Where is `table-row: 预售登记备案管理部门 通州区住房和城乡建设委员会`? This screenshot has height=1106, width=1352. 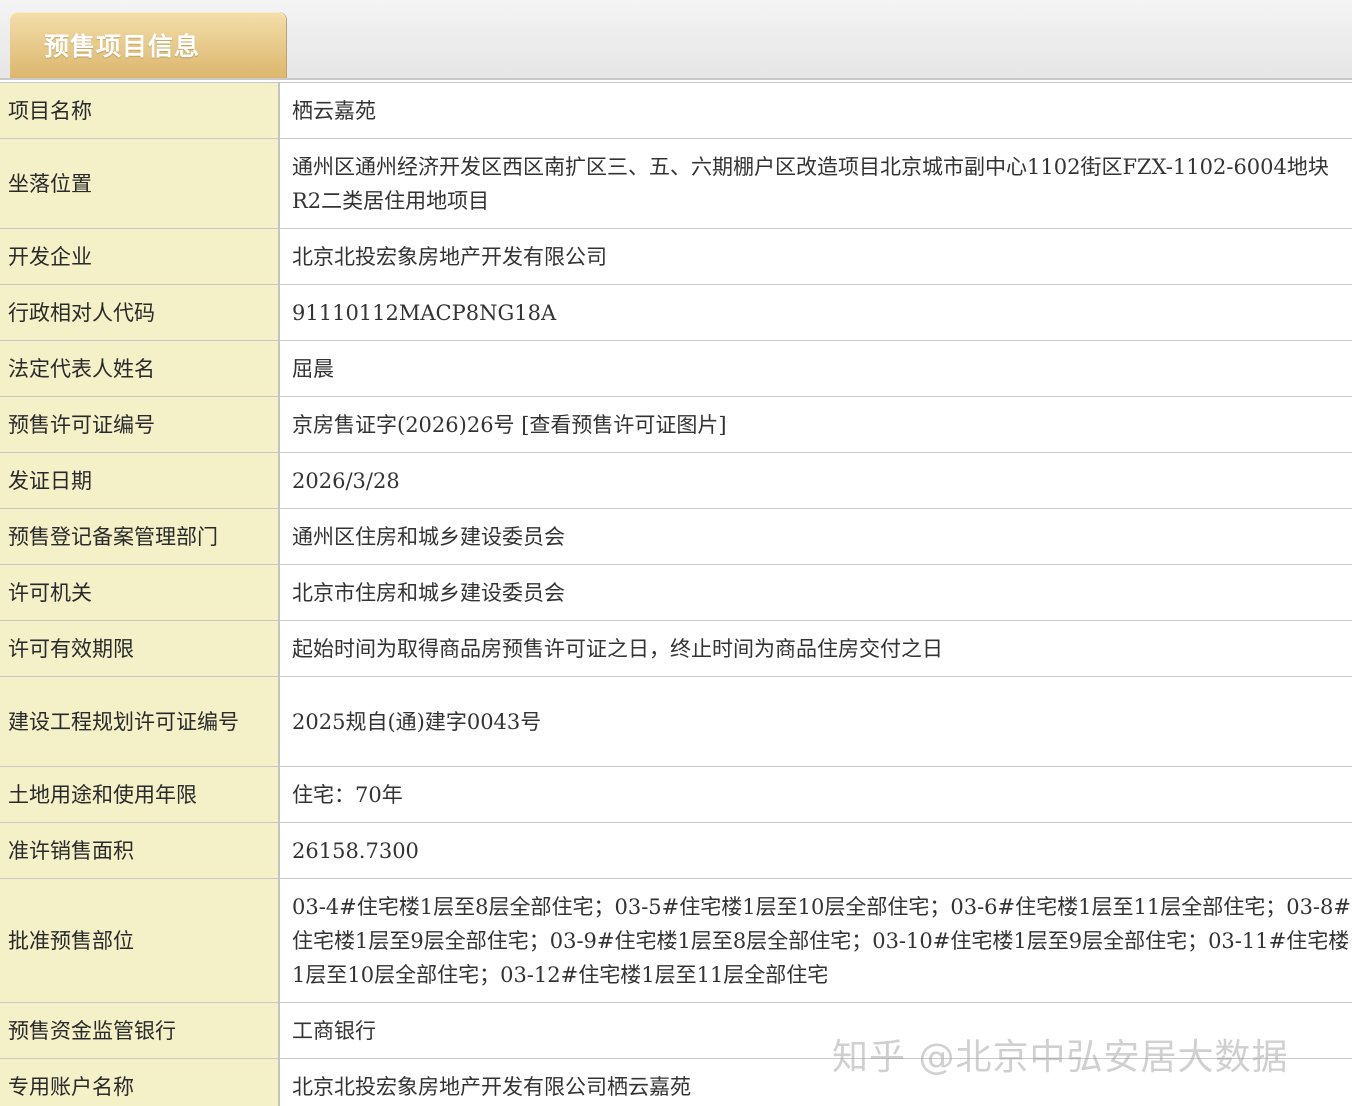 table-row: 预售登记备案管理部门 通州区住房和城乡建设委员会 is located at coordinates (676, 536).